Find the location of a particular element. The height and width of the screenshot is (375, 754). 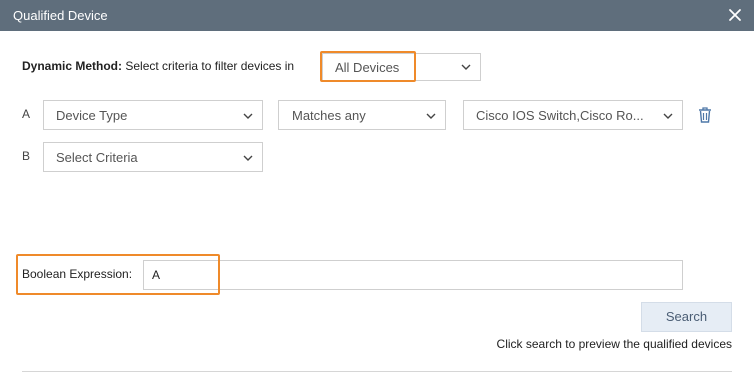

criteria-a-field-value: Device Type is located at coordinates (92, 115).